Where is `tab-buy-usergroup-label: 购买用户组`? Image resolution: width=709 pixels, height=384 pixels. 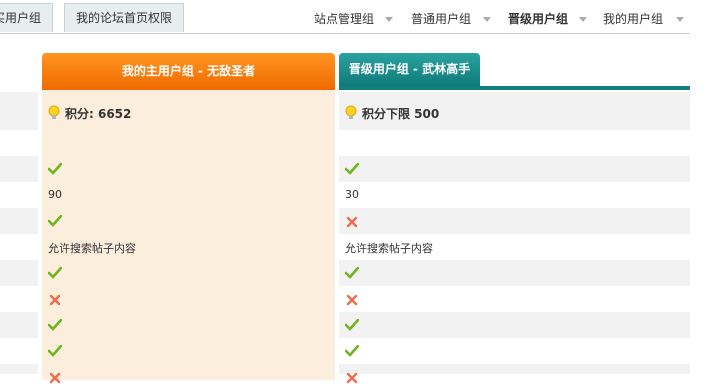
tab-buy-usergroup-label: 购买用户组 is located at coordinates (21, 18).